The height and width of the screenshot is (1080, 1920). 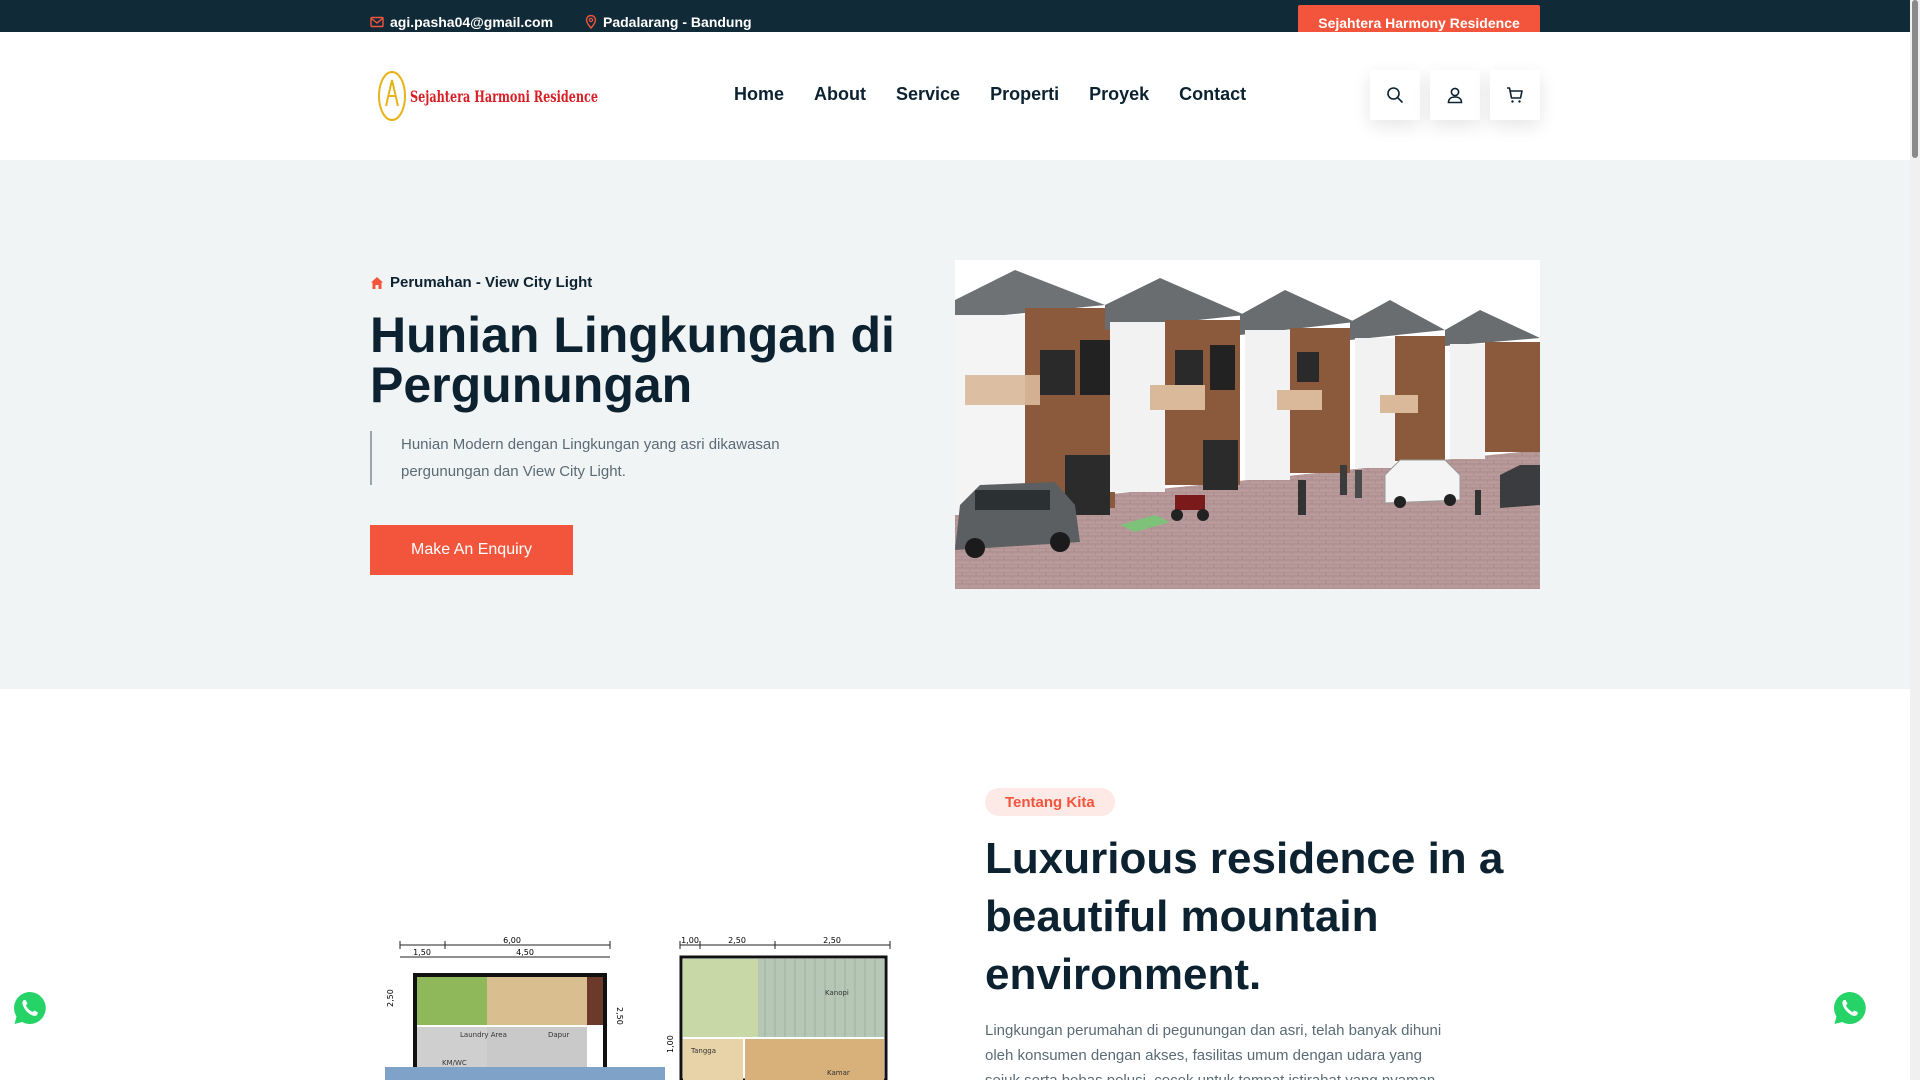 I want to click on topbar-location: Padalarang - Bandung, so click(x=668, y=22).